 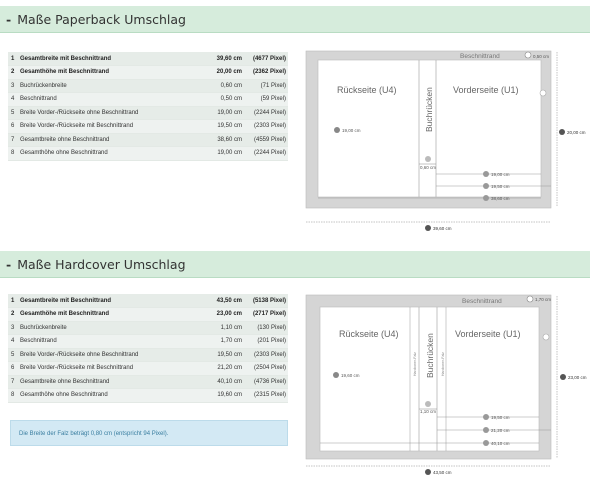 What do you see at coordinates (351, 130) in the screenshot?
I see `back-height-label: 19,00 cm` at bounding box center [351, 130].